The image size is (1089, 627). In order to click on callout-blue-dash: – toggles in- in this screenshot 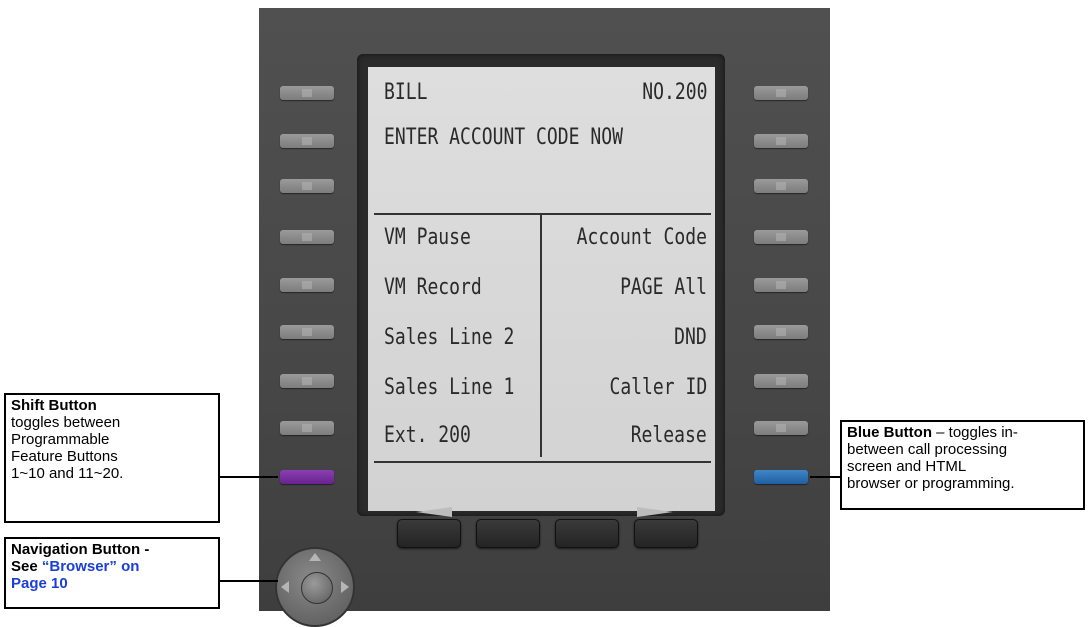, I will do `click(974, 432)`.